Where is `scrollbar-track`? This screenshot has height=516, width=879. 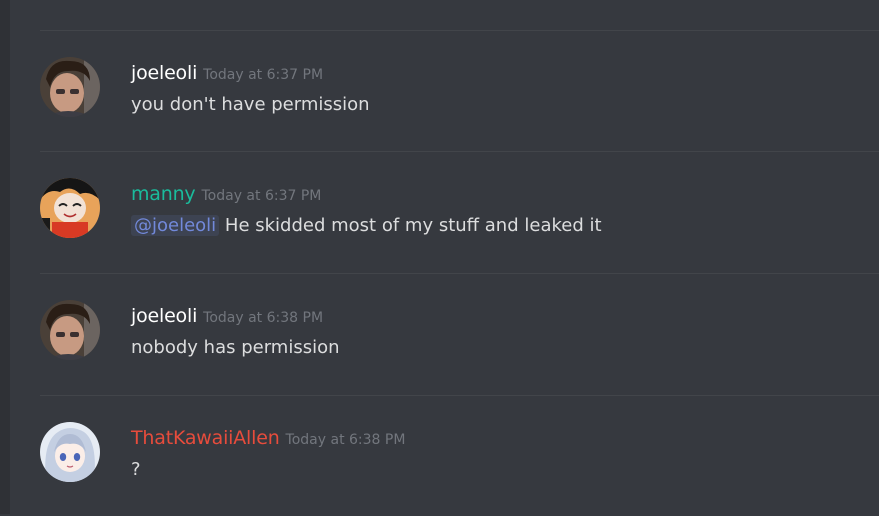
scrollbar-track is located at coordinates (5, 257).